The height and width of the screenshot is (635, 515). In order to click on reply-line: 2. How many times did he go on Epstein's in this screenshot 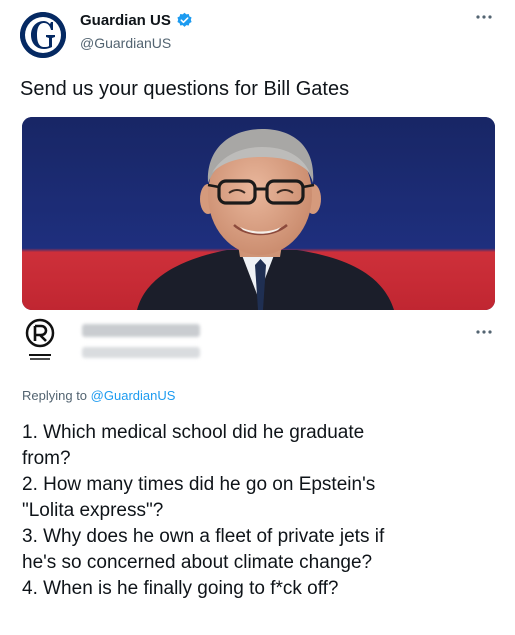, I will do `click(199, 484)`.